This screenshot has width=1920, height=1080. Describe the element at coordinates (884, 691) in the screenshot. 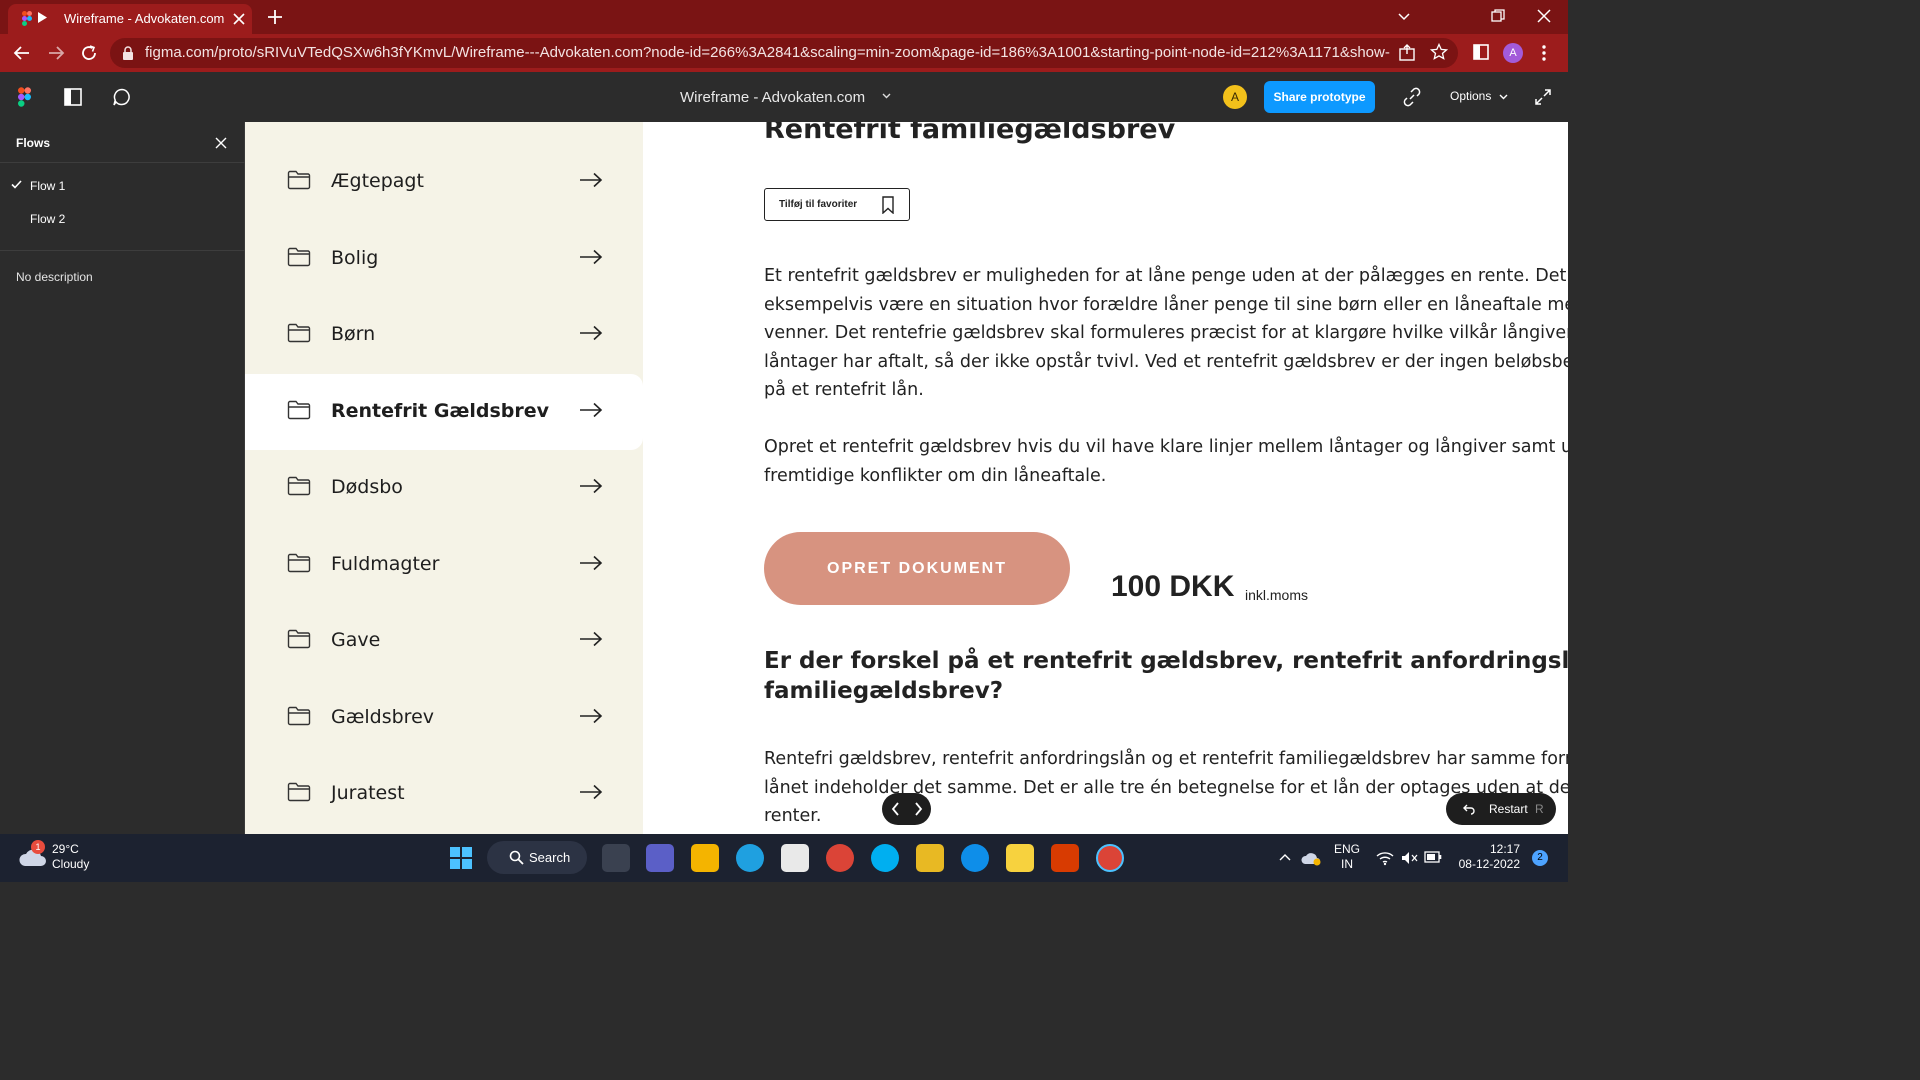

I see `heading-line: familiegældsbrev?` at that location.